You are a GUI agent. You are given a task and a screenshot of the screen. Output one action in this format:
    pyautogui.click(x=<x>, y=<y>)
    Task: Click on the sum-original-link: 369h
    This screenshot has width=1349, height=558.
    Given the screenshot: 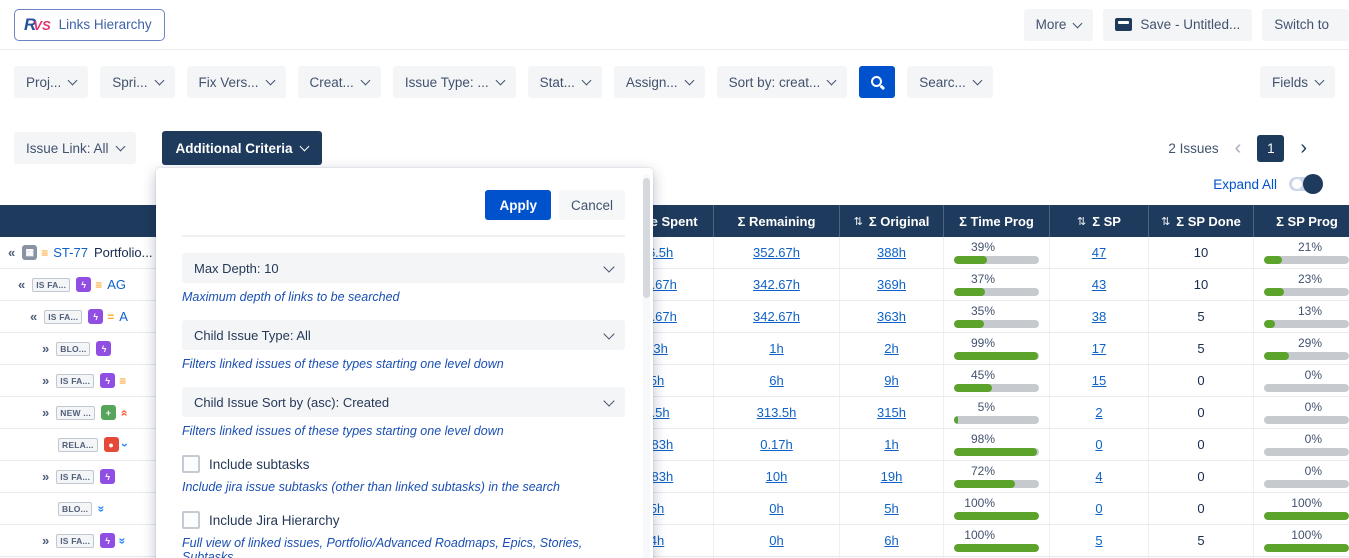 What is the action you would take?
    pyautogui.click(x=891, y=284)
    